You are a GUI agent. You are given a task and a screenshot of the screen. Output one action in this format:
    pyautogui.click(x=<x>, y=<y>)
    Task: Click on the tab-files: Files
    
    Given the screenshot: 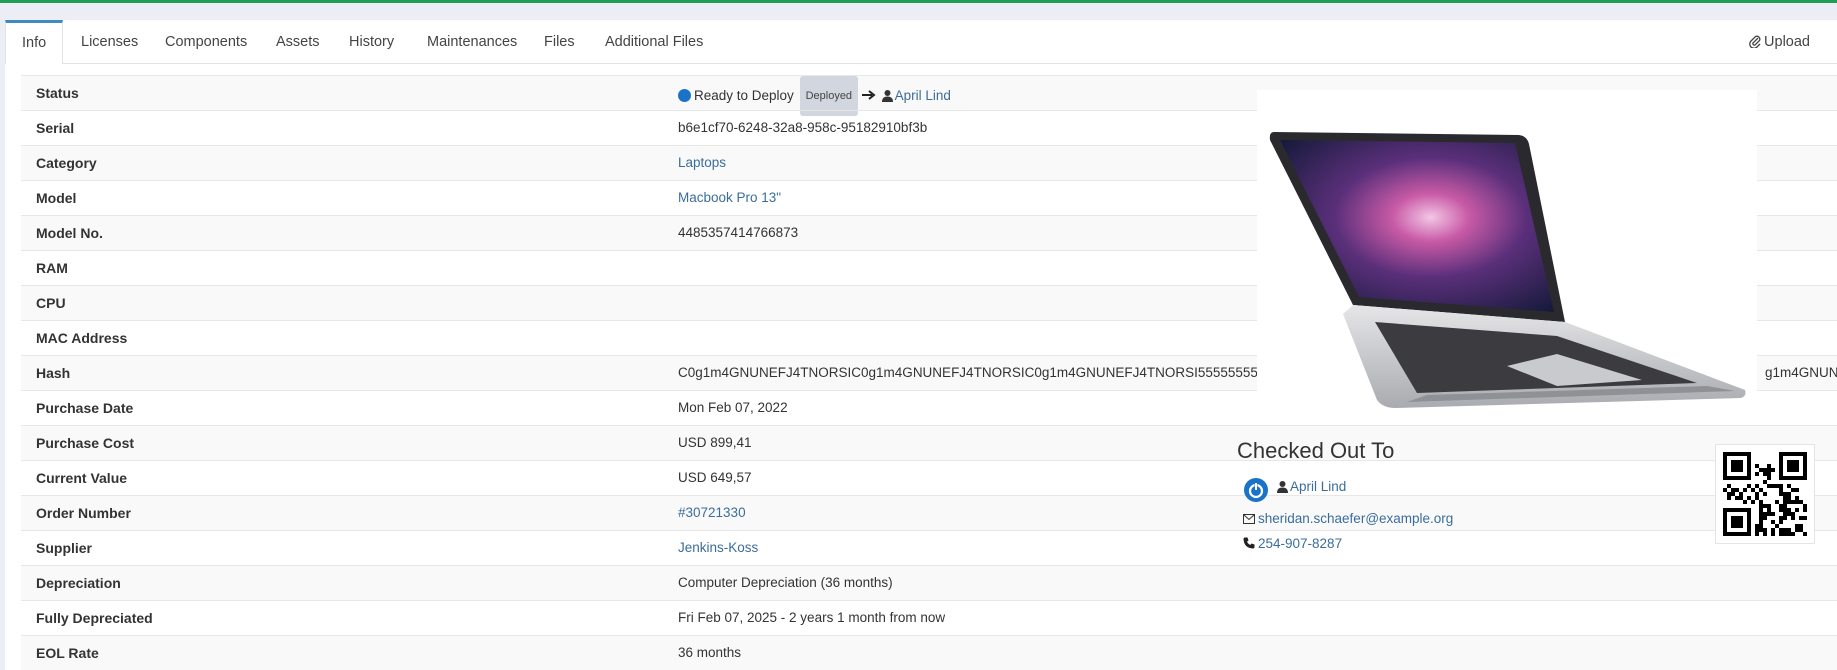 What is the action you would take?
    pyautogui.click(x=559, y=42)
    